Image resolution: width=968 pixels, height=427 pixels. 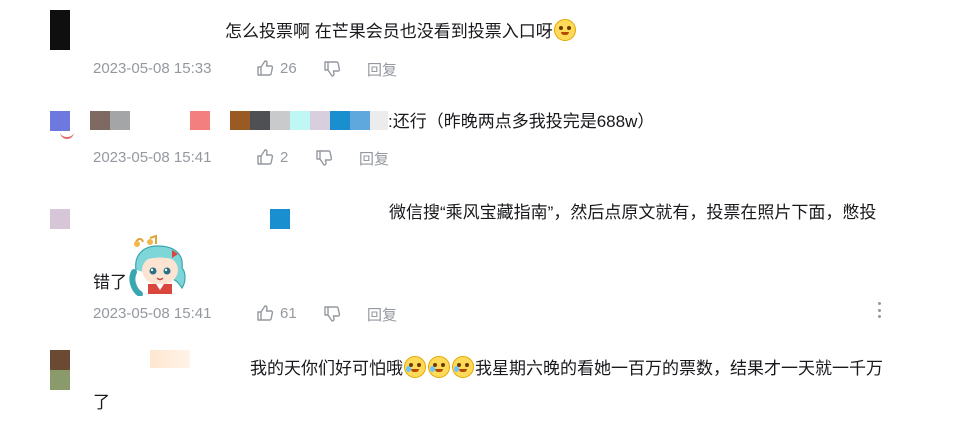 I want to click on dizzy-face-emoji-icon, so click(x=564, y=30).